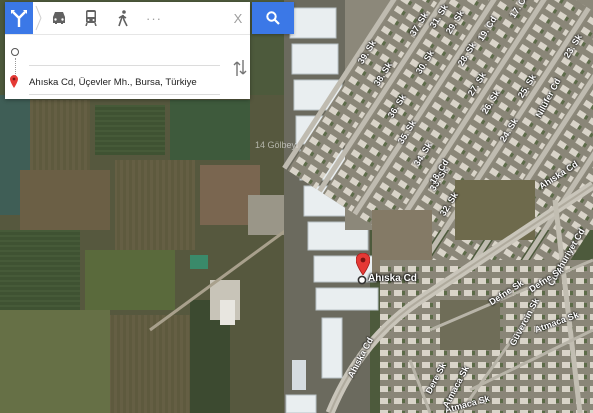 This screenshot has height=413, width=593. I want to click on close-icon: X, so click(238, 18).